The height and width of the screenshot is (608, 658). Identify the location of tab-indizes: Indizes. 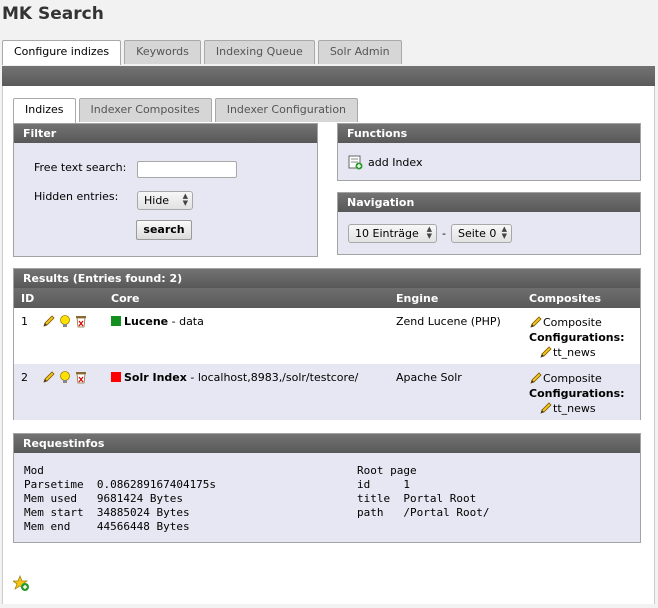
(44, 110).